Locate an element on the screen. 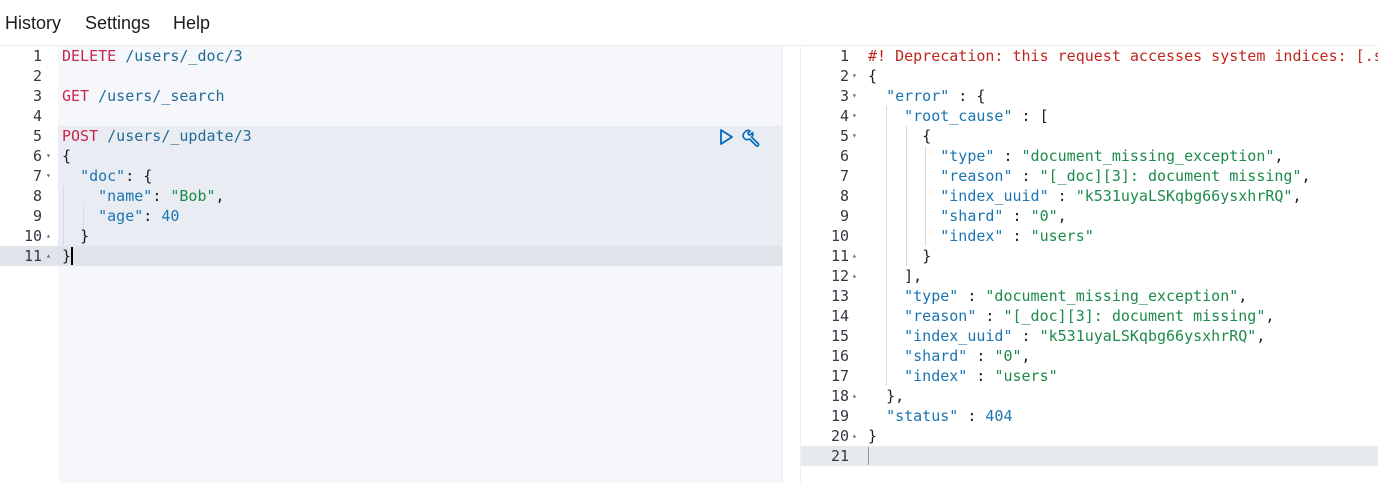  request-line: 8 "name": "Bob", is located at coordinates (391, 196).